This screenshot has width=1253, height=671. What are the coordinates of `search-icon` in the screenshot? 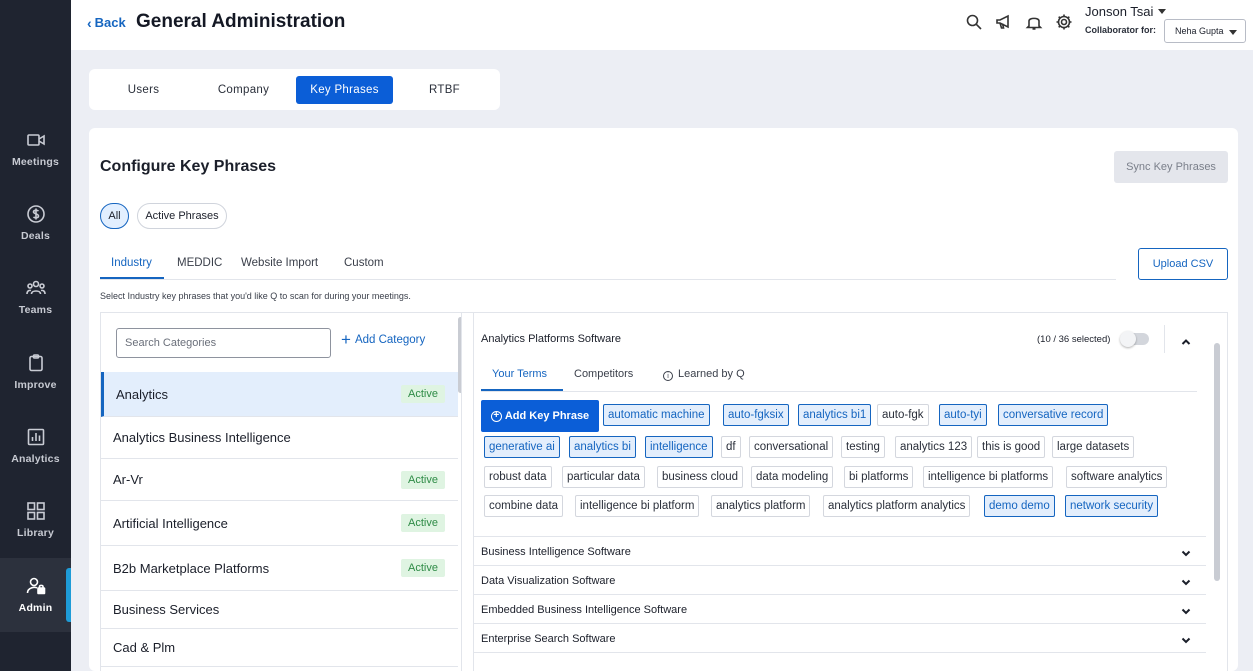 It's located at (974, 22).